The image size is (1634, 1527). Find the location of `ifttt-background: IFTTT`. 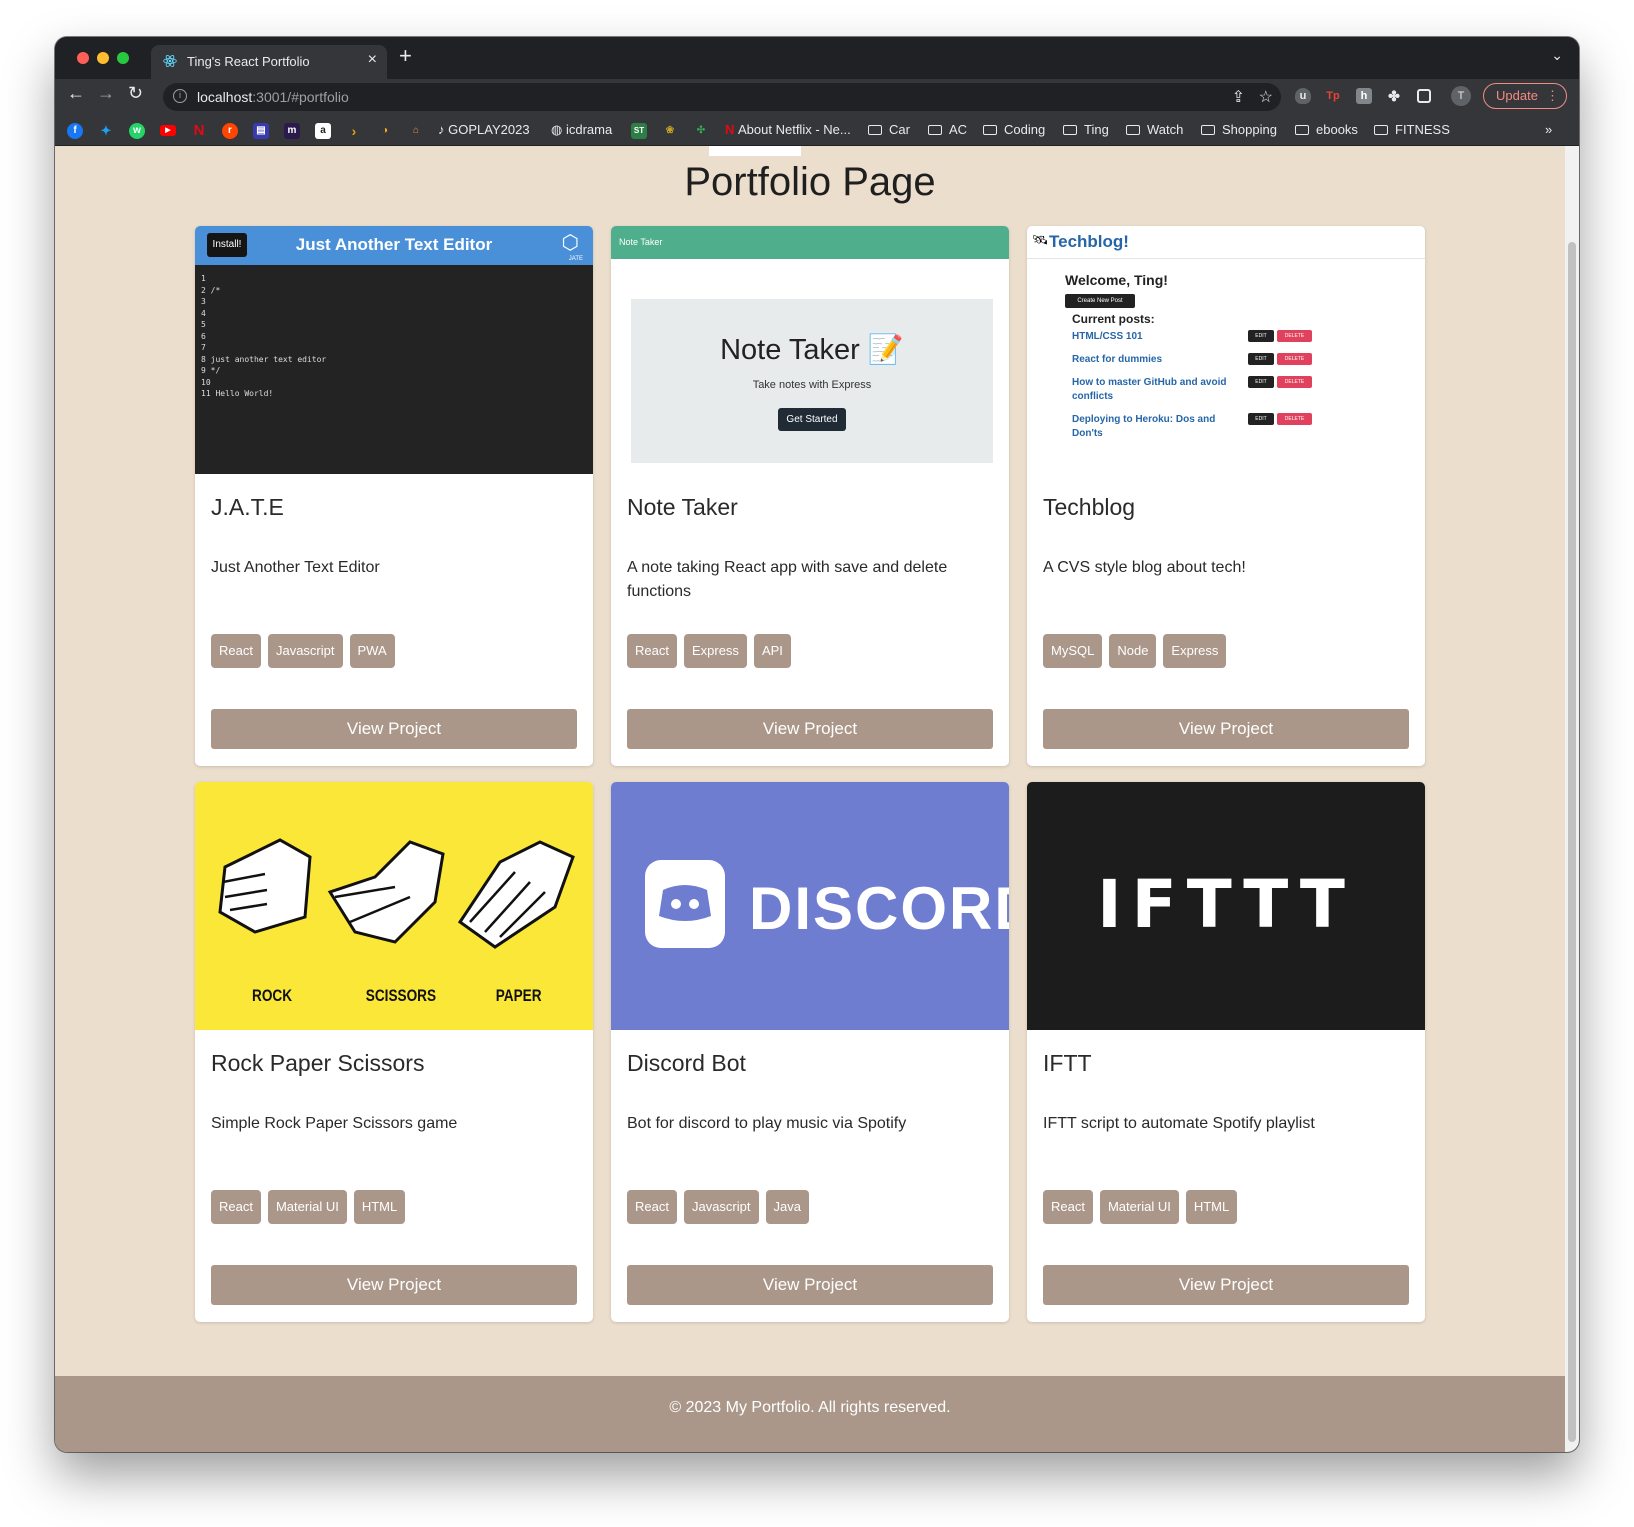

ifttt-background: IFTTT is located at coordinates (1226, 906).